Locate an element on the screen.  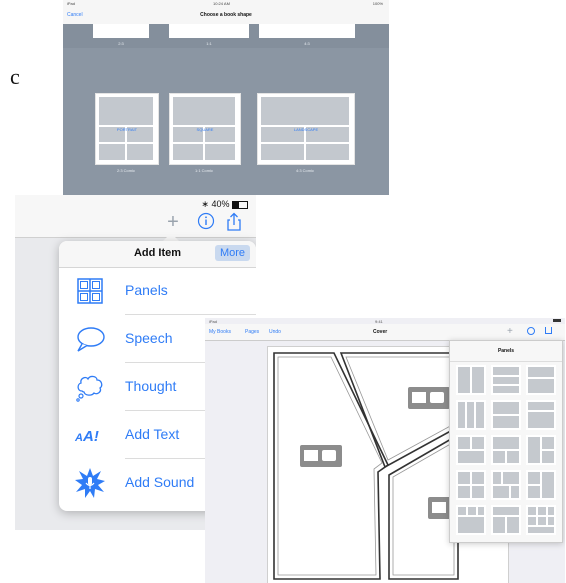
shape-card-landscape: LANDSCAPE is located at coordinates (306, 129).